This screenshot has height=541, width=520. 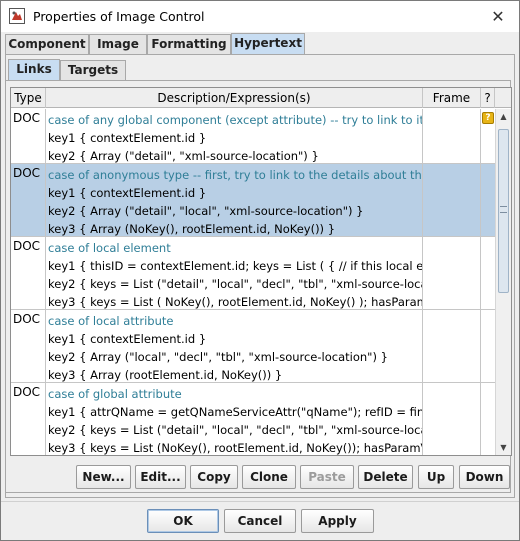 What do you see at coordinates (385, 477) in the screenshot?
I see `delete-button: Delete` at bounding box center [385, 477].